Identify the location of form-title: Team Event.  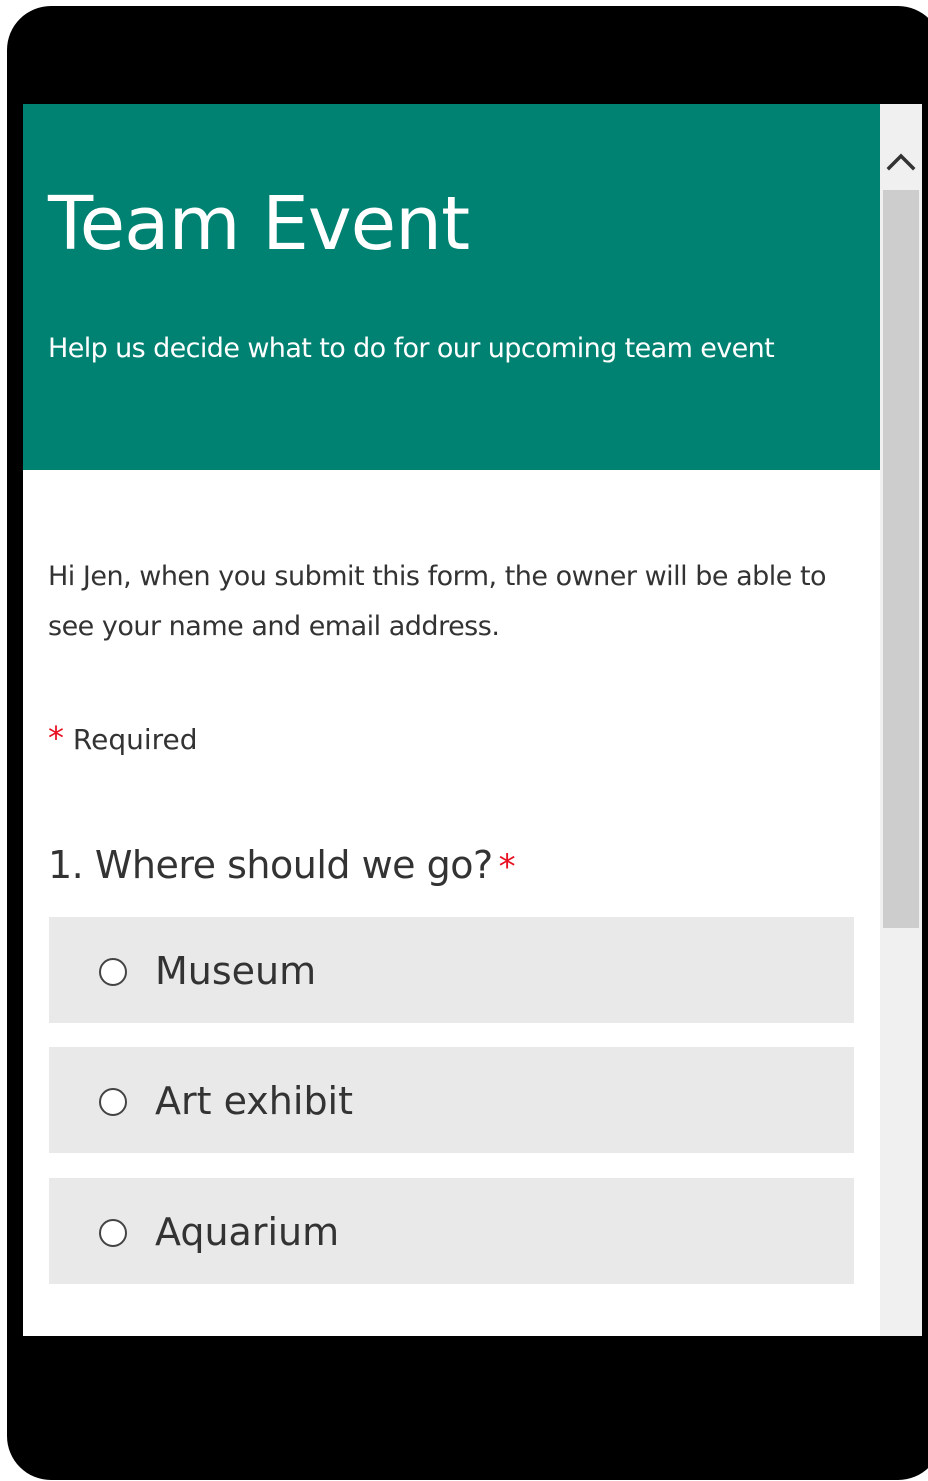
(259, 224).